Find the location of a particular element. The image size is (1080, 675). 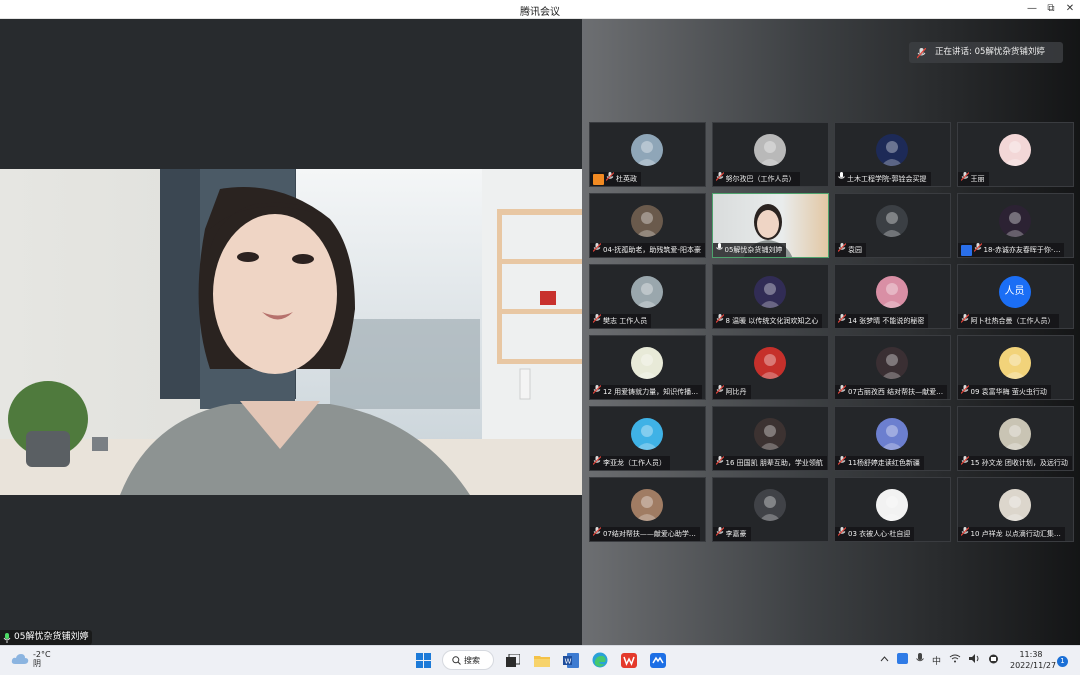

system-tray: 中 is located at coordinates (939, 660).